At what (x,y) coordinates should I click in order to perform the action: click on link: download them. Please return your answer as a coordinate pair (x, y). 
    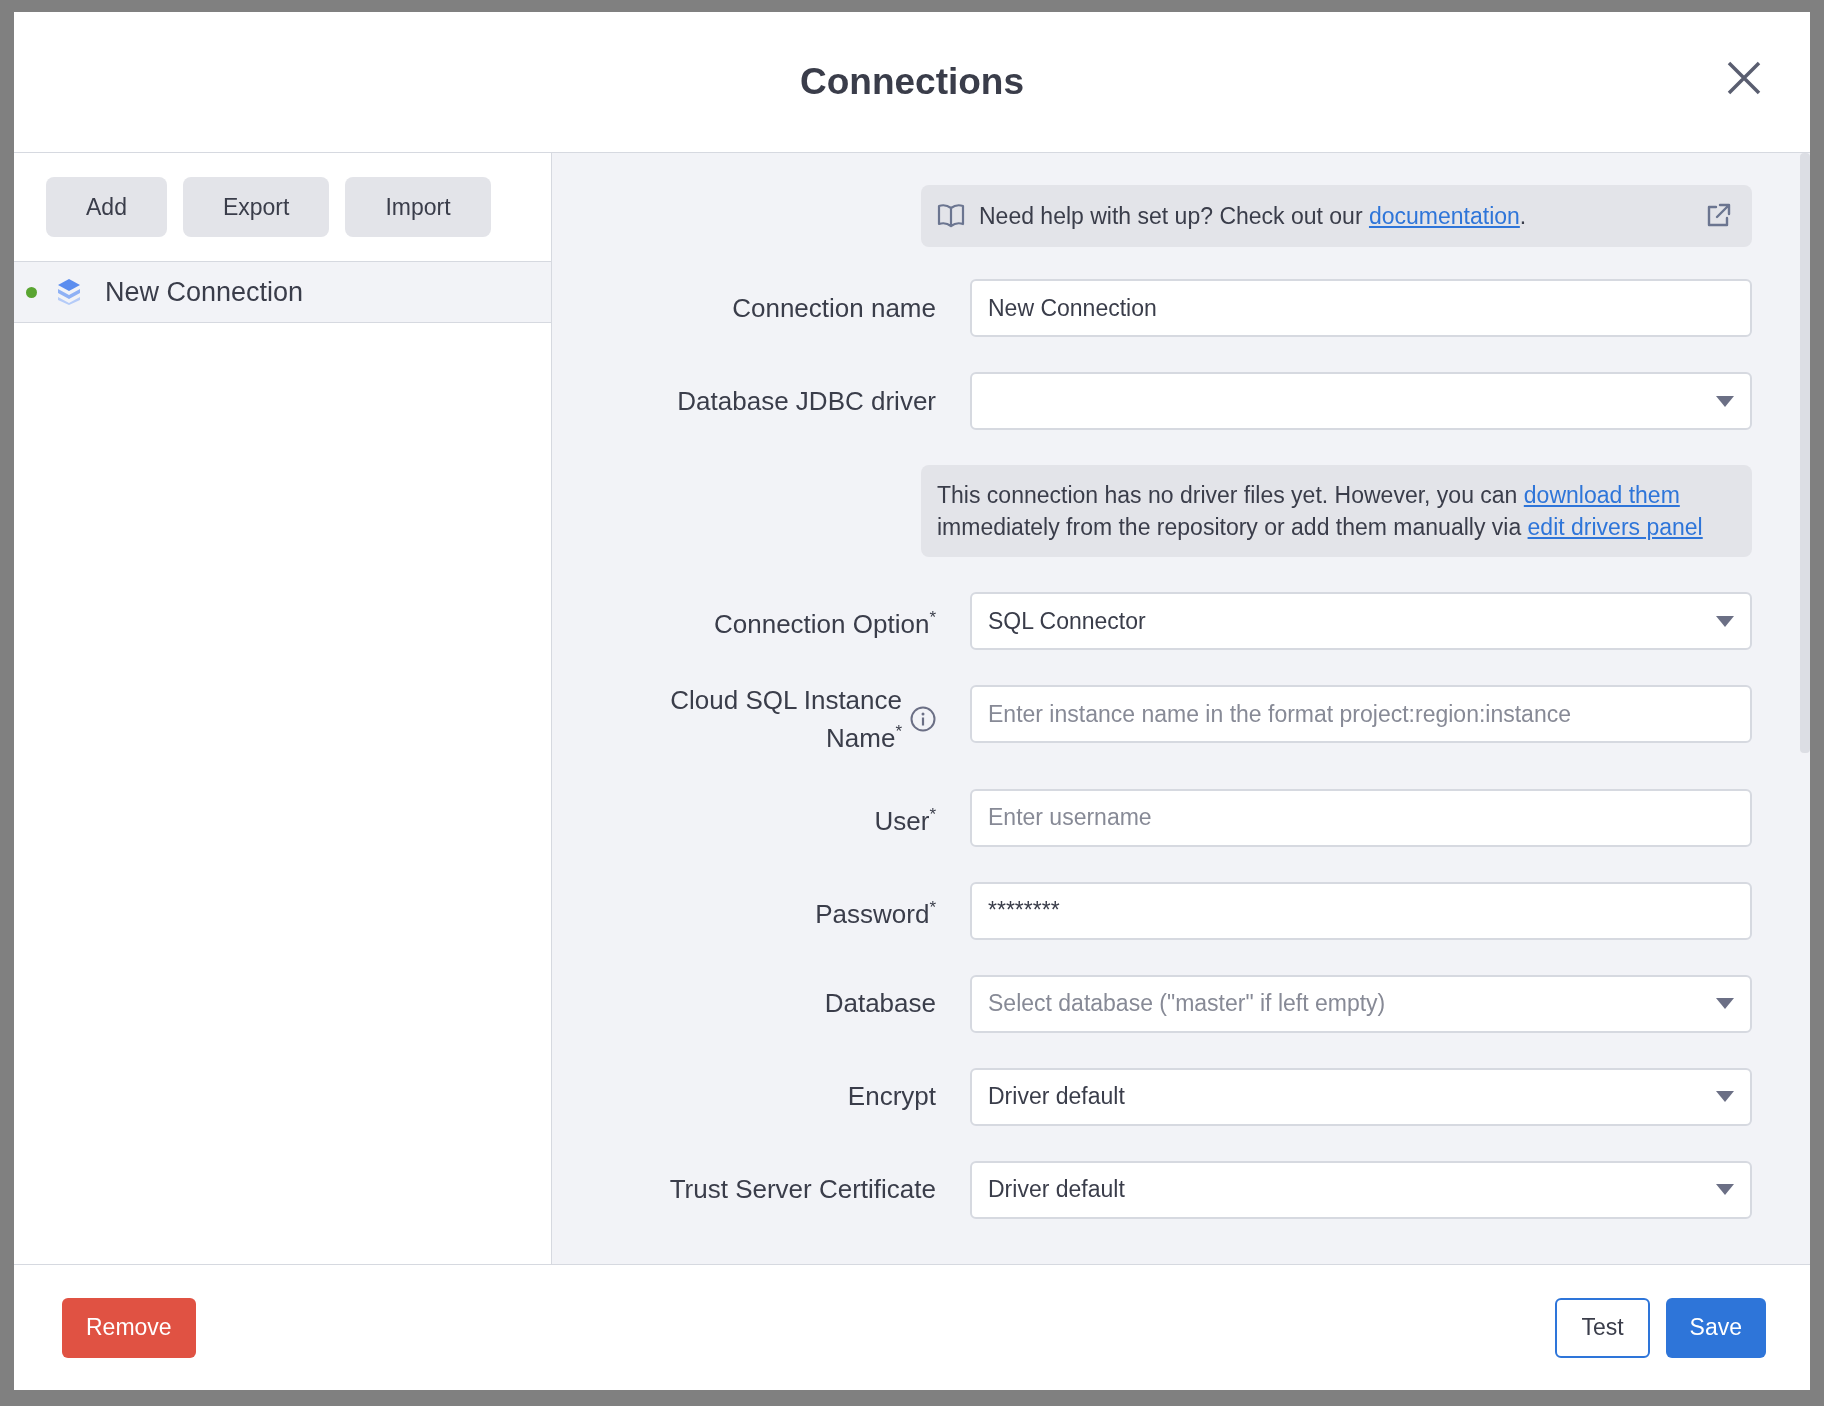
    Looking at the image, I should click on (1601, 495).